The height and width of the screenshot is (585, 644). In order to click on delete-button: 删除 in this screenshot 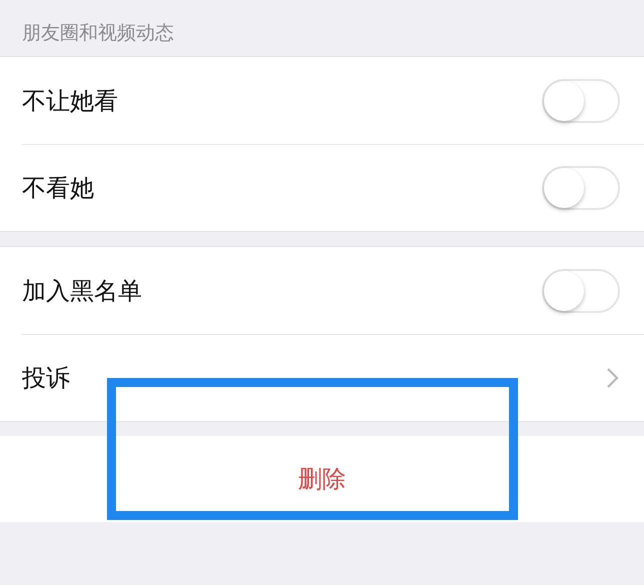, I will do `click(322, 479)`.